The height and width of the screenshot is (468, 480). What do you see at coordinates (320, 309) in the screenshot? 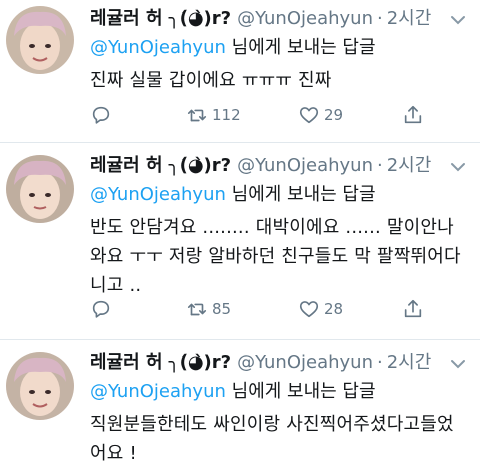
I see `like-button: 28` at bounding box center [320, 309].